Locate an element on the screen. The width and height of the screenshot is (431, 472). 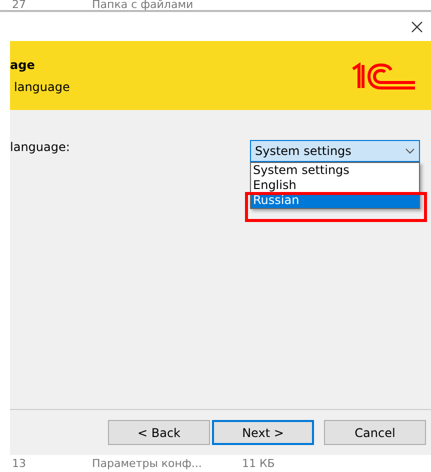
language-dropdown: System settings is located at coordinates (335, 151).